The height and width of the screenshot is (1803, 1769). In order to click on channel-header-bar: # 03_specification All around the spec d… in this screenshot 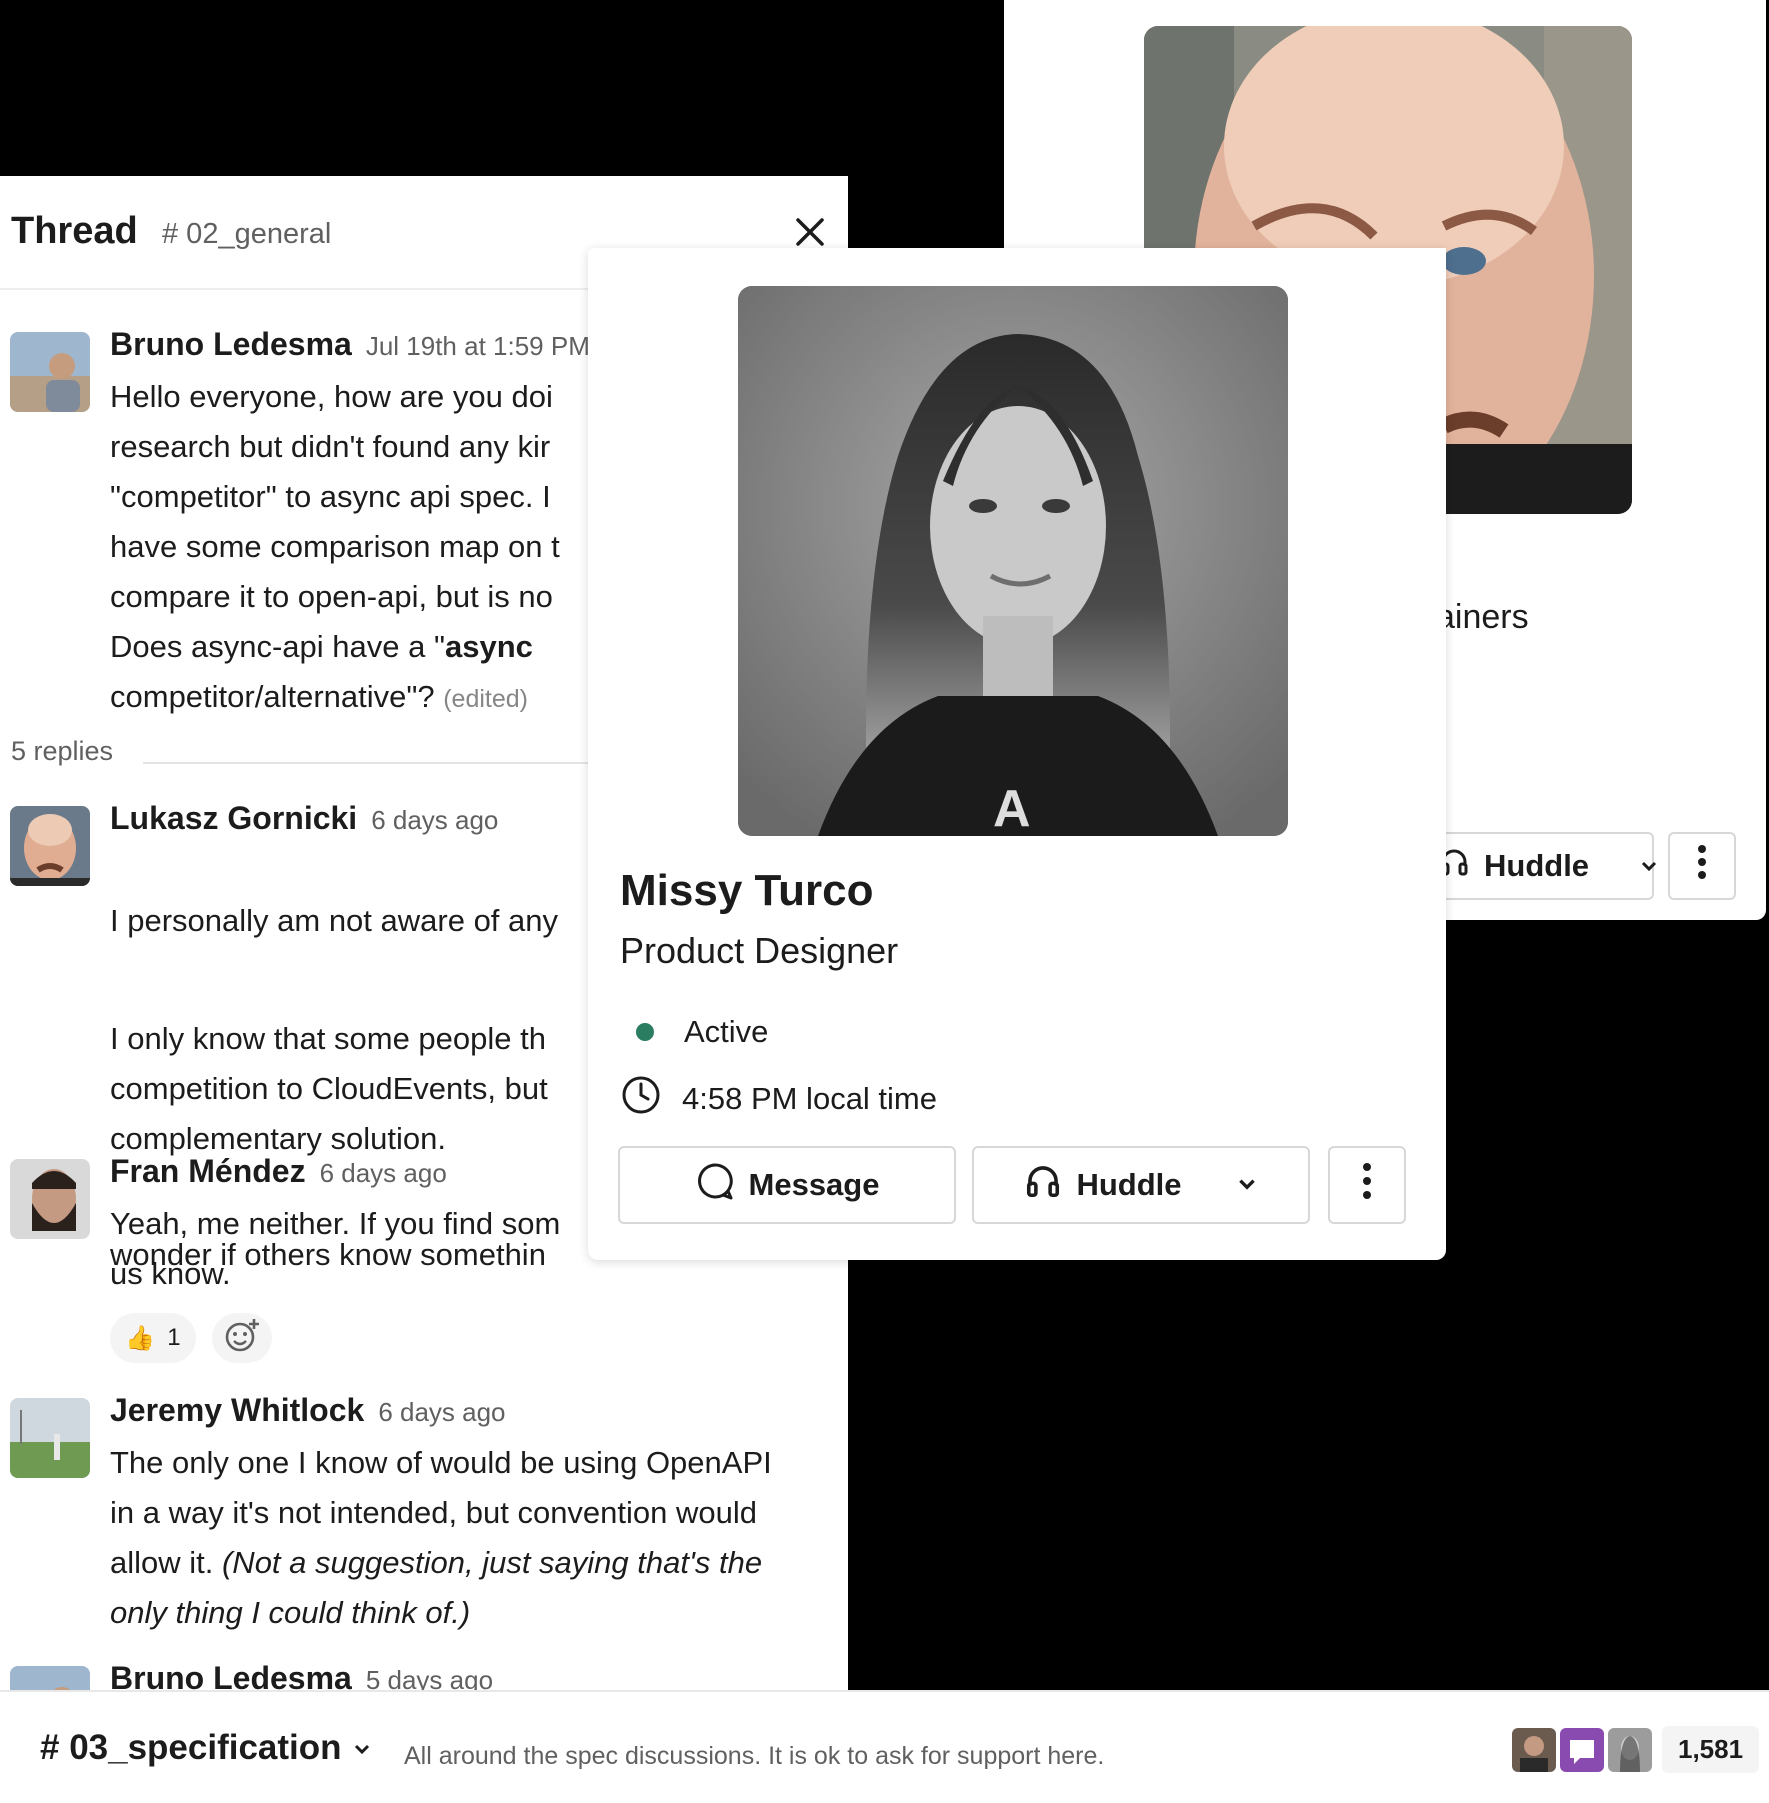, I will do `click(884, 1746)`.